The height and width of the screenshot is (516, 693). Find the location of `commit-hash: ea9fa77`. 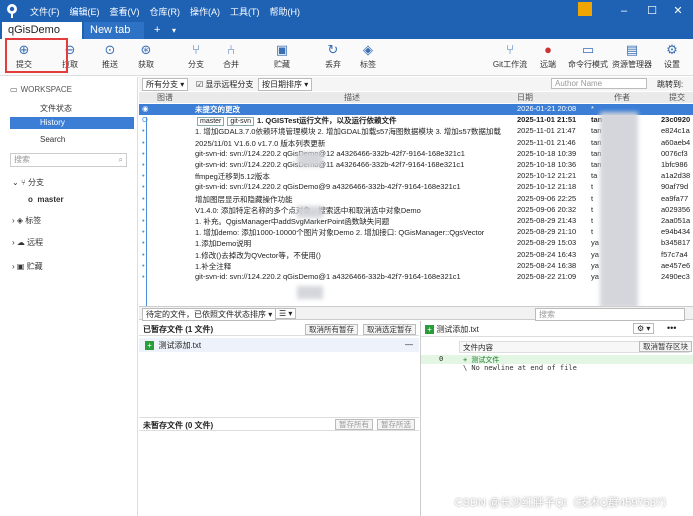

commit-hash: ea9fa77 is located at coordinates (675, 198).